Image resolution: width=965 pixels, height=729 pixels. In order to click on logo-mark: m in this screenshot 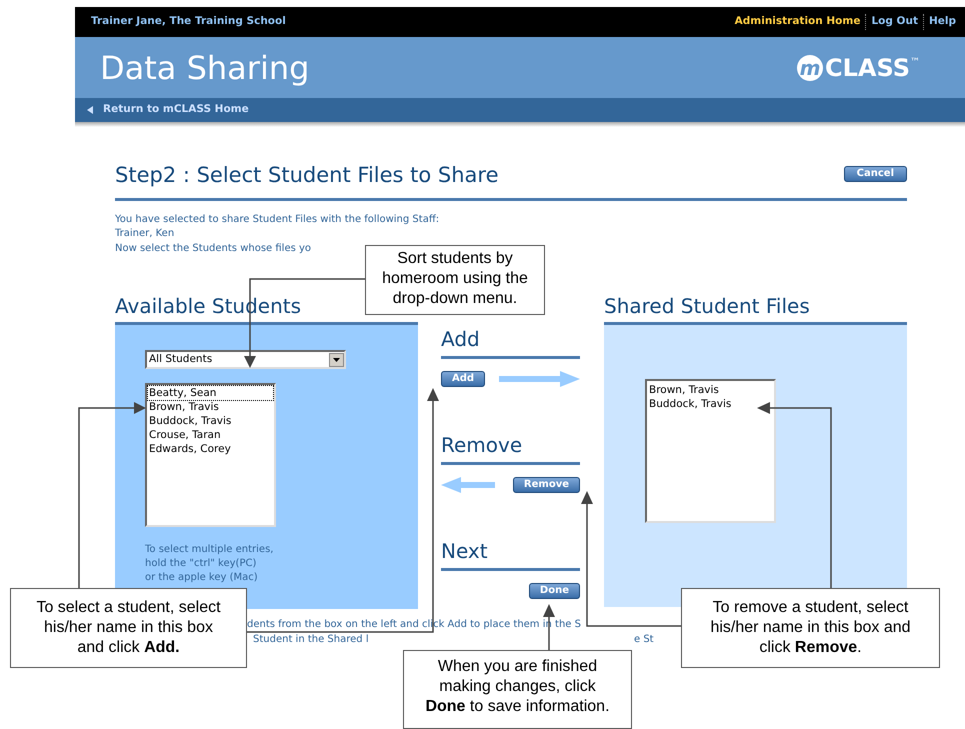, I will do `click(810, 67)`.